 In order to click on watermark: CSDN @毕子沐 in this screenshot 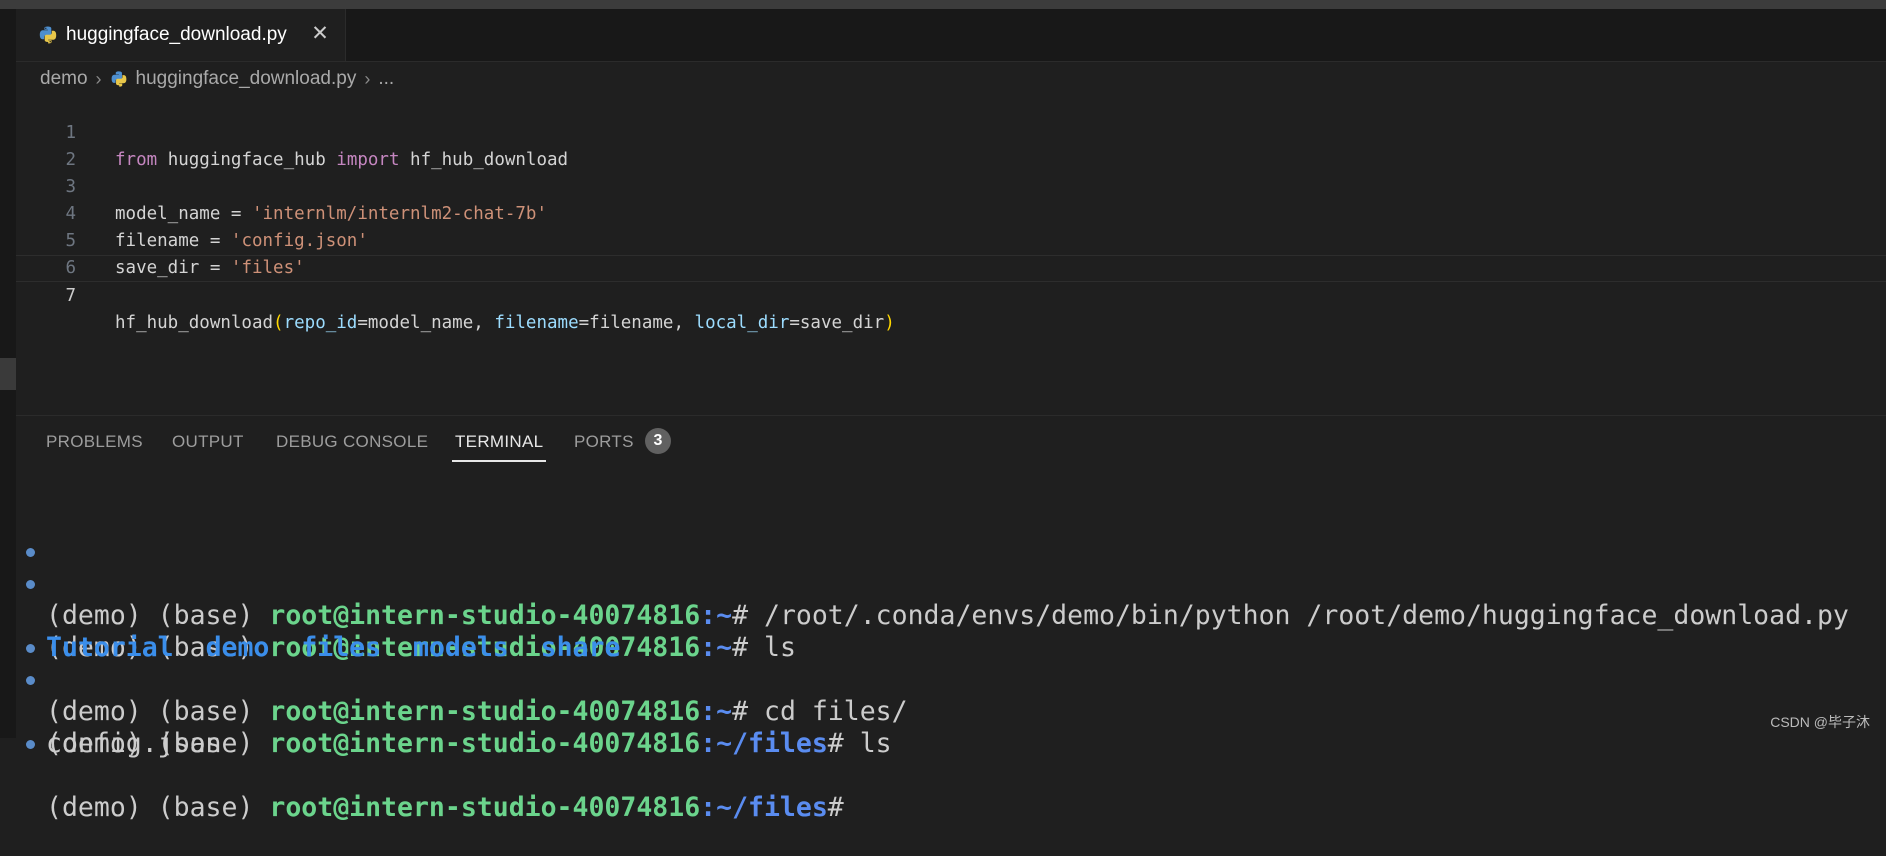, I will do `click(1820, 722)`.